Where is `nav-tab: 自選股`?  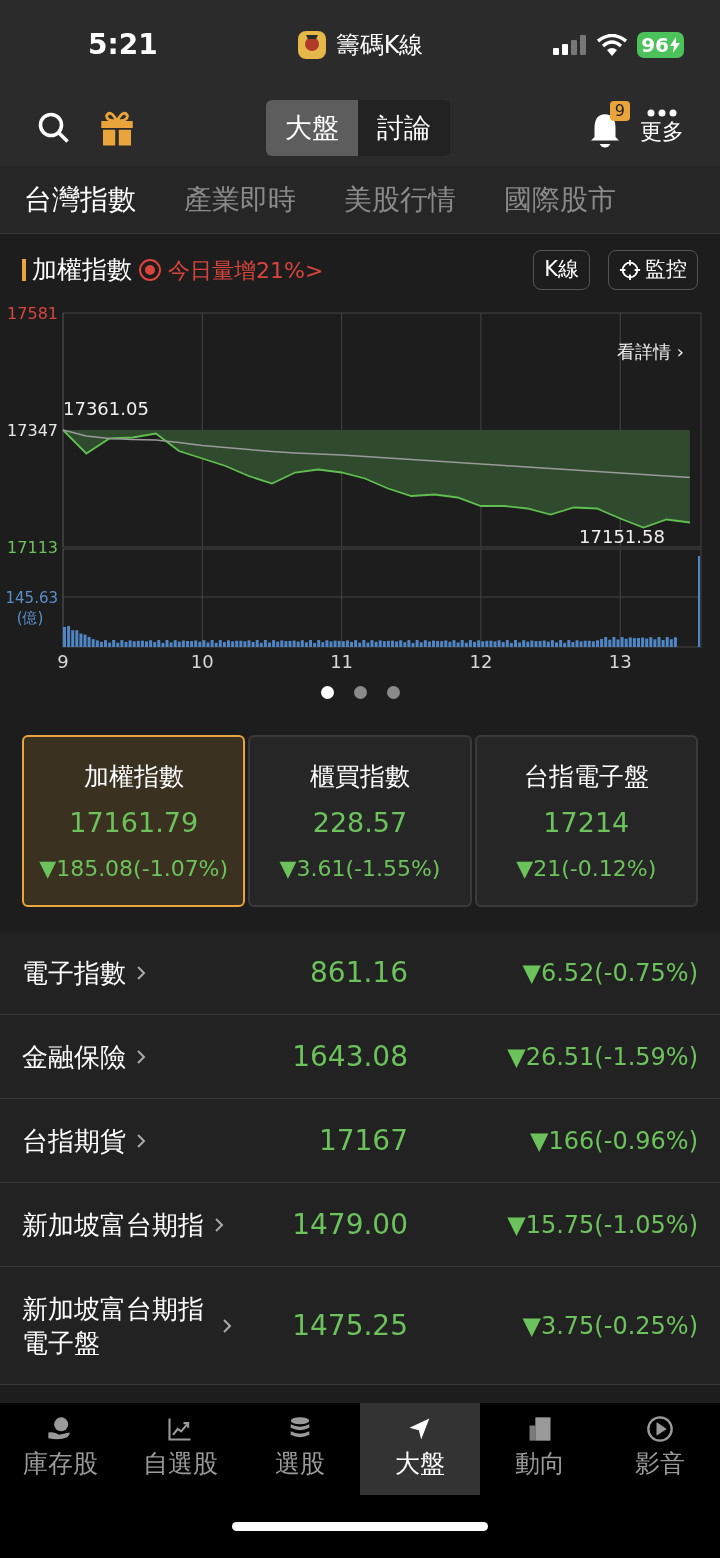 nav-tab: 自選股 is located at coordinates (180, 1449).